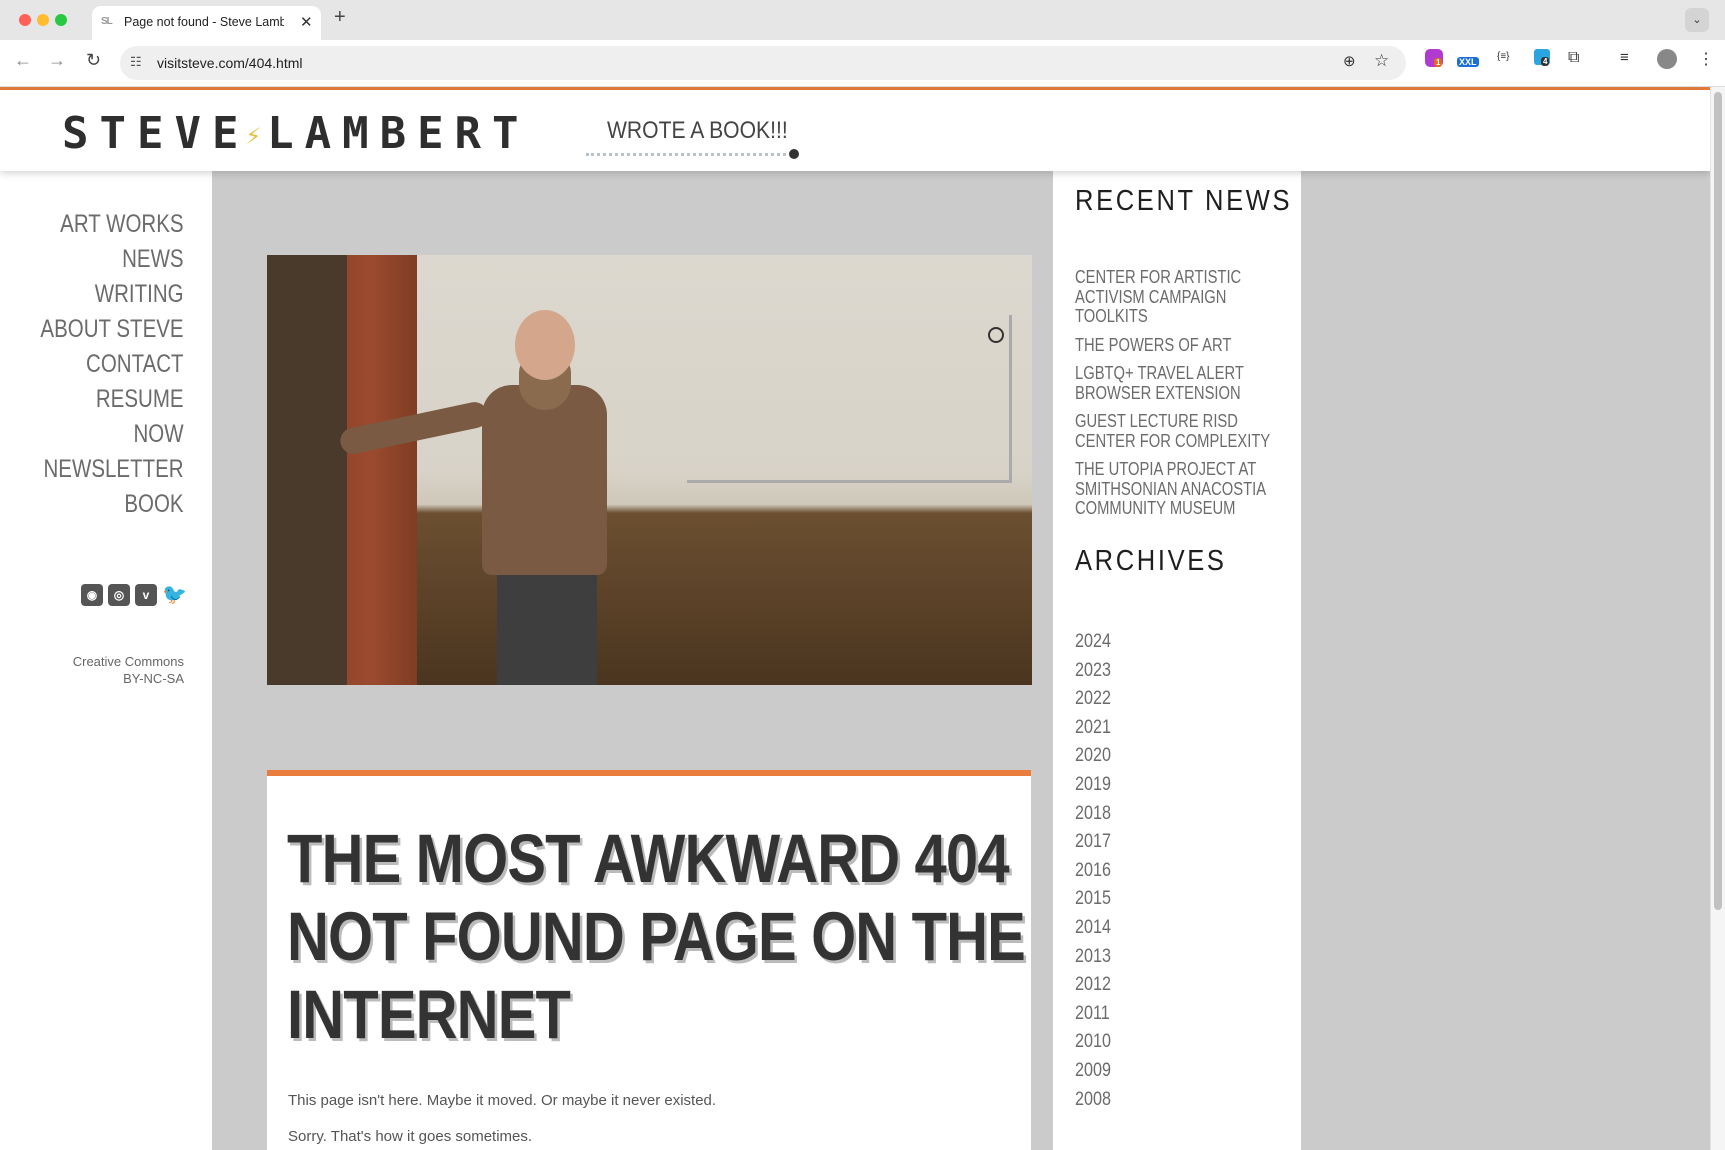  Describe the element at coordinates (1469, 57) in the screenshot. I see `extension-xxl-icon: XXL` at that location.